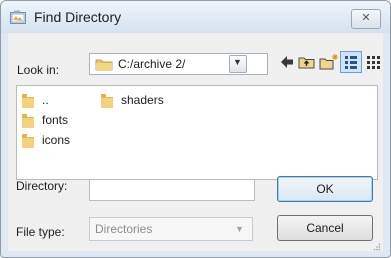  What do you see at coordinates (329, 62) in the screenshot?
I see `new-folder-icon` at bounding box center [329, 62].